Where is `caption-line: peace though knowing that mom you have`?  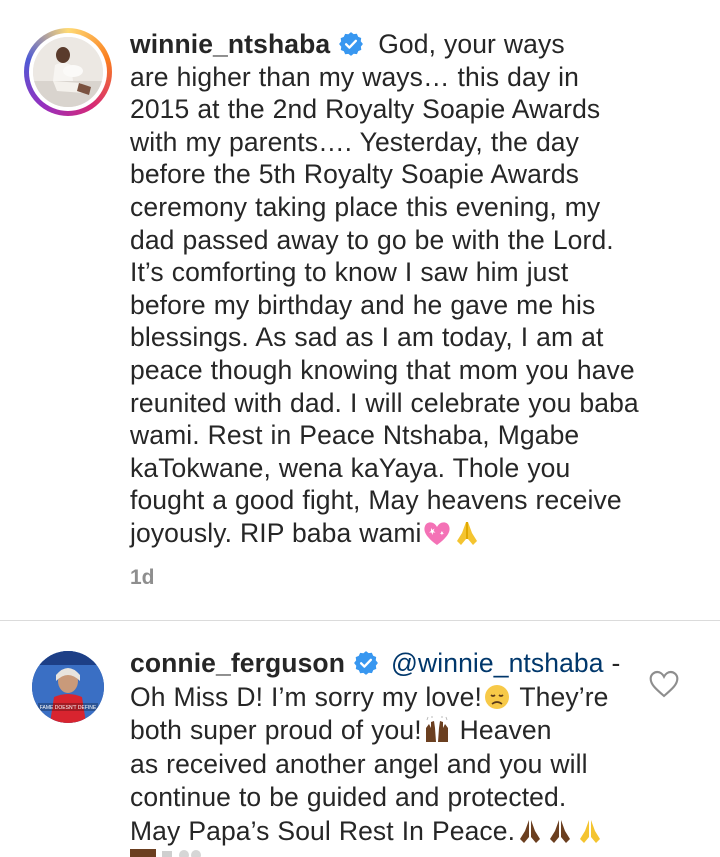 caption-line: peace though knowing that mom you have is located at coordinates (382, 369).